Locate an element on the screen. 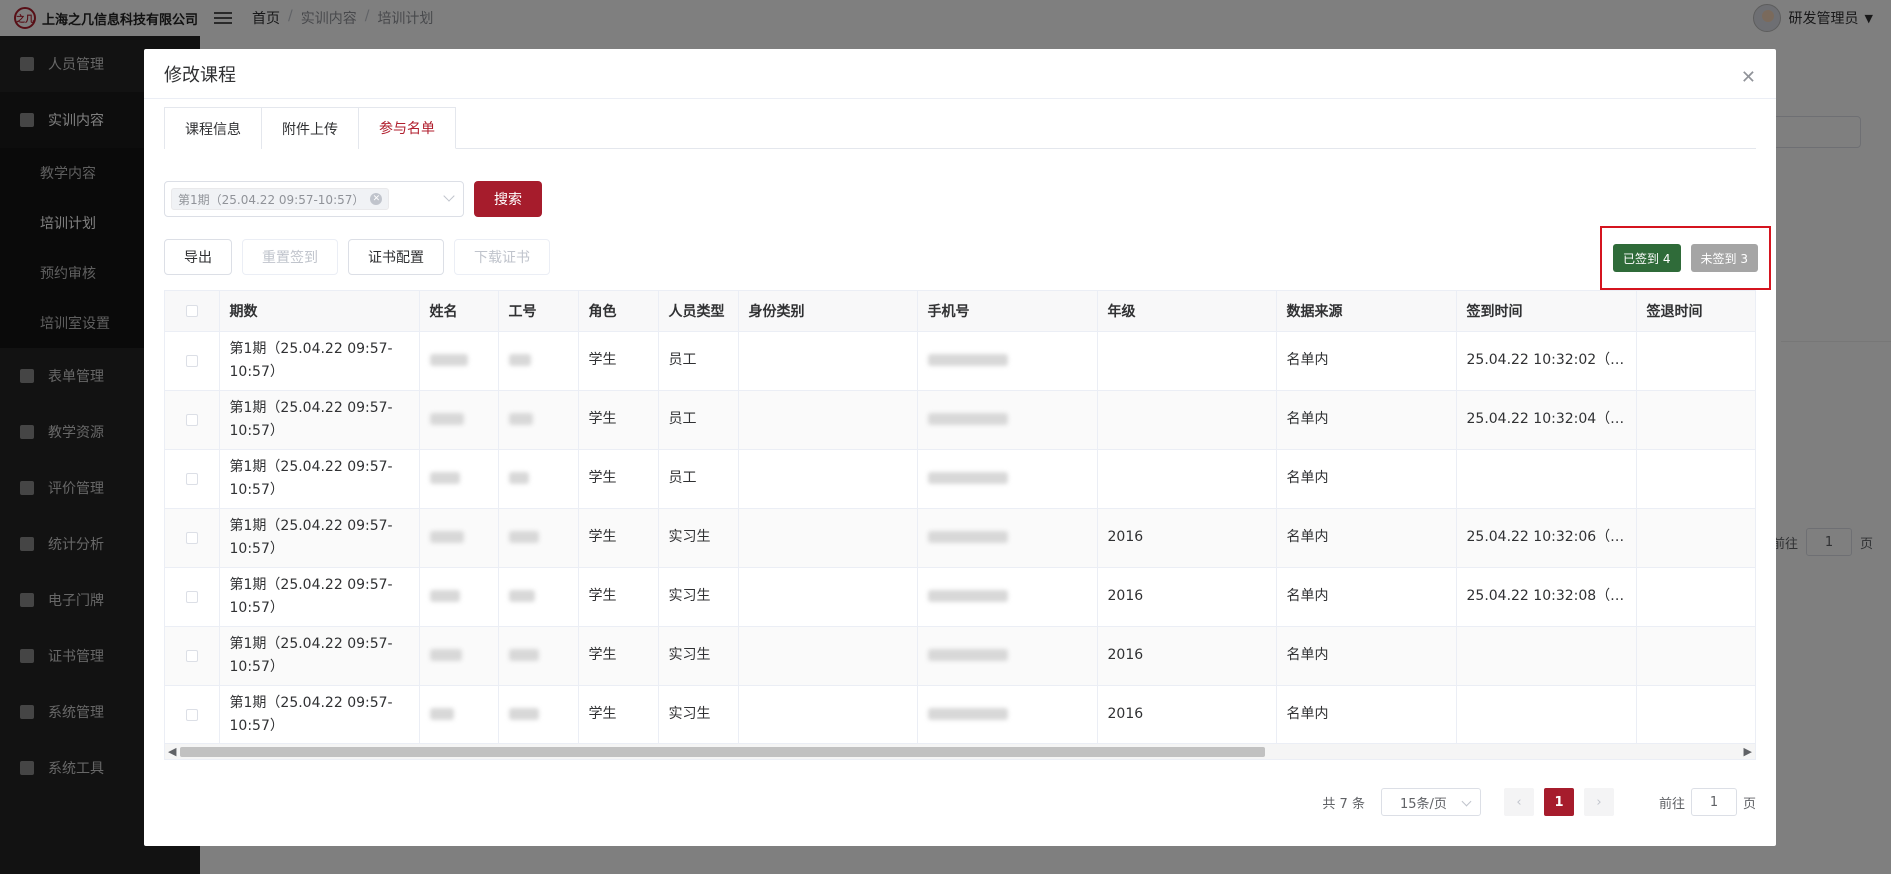 This screenshot has width=1891, height=874. tab-participants: 参与名单 is located at coordinates (407, 128).